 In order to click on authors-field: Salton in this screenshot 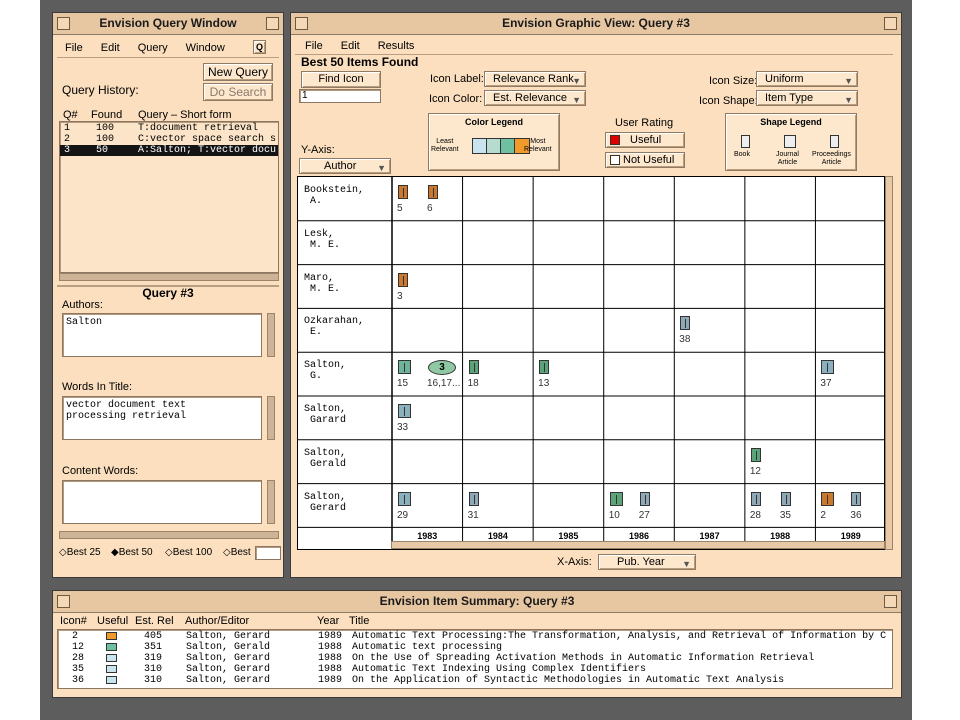, I will do `click(162, 335)`.